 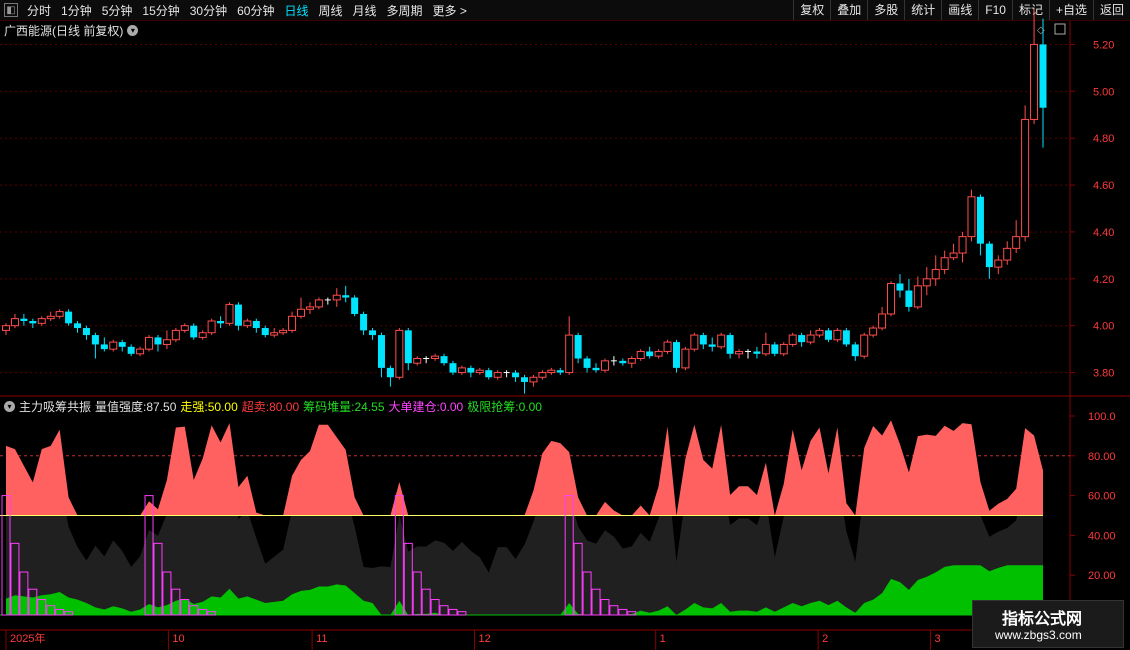 I want to click on indicator-tick-label: 60.00, so click(x=1102, y=497).